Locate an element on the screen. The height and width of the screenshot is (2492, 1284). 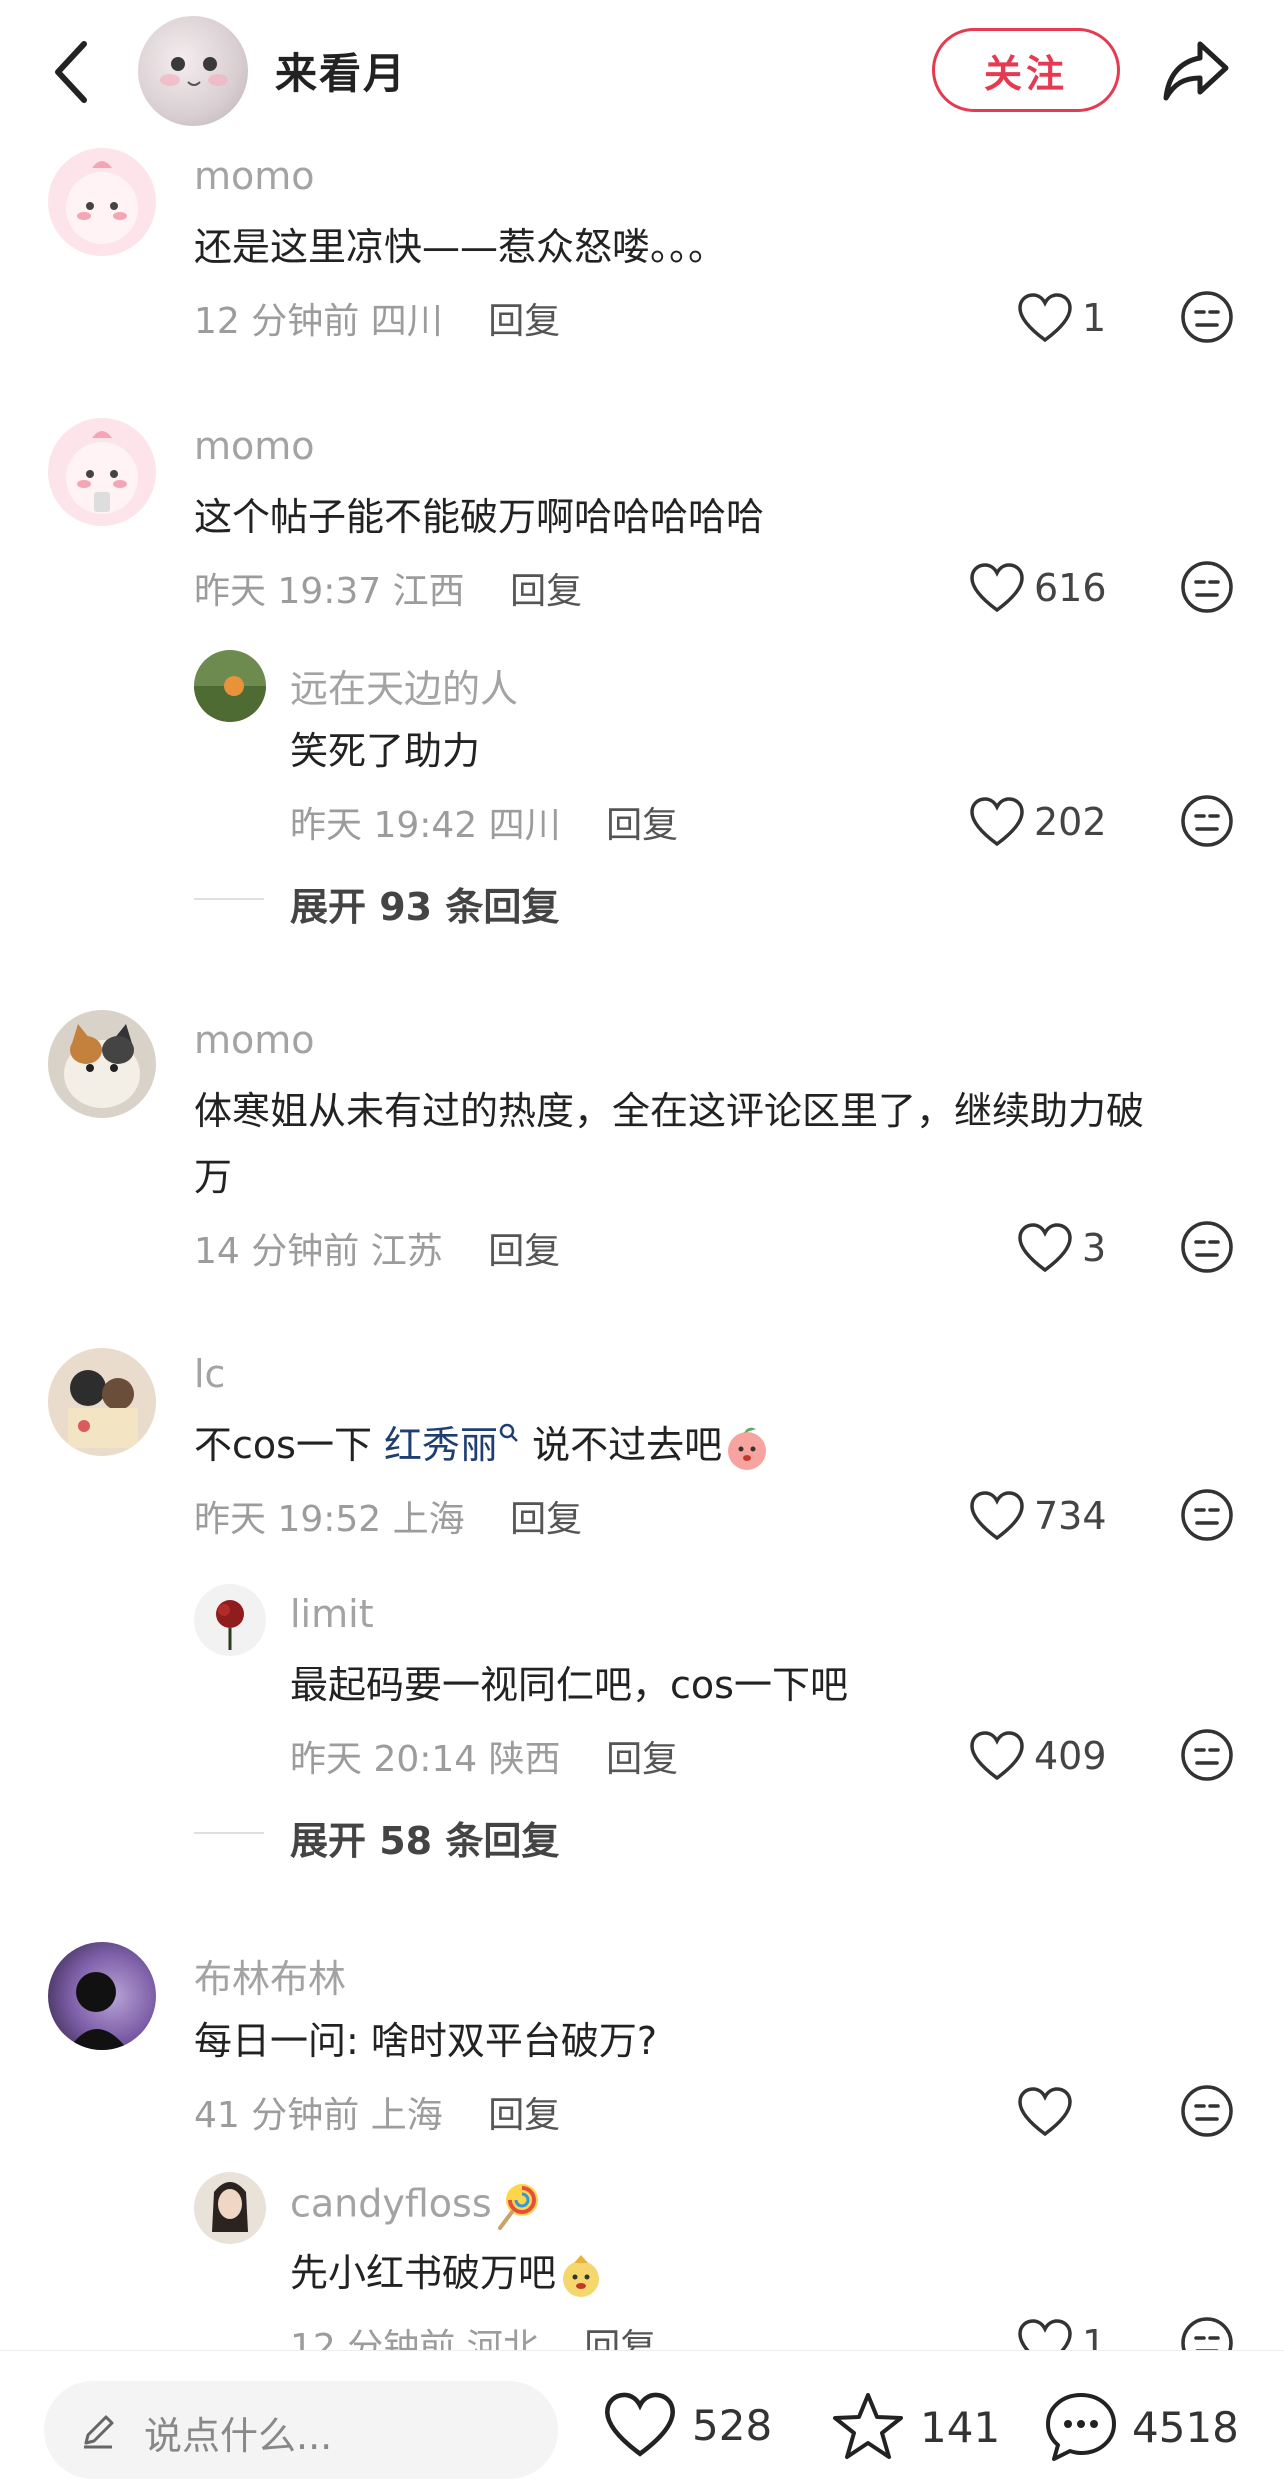
comment-text: 这个帖子能不能破万啊哈哈哈哈哈 is located at coordinates (479, 517).